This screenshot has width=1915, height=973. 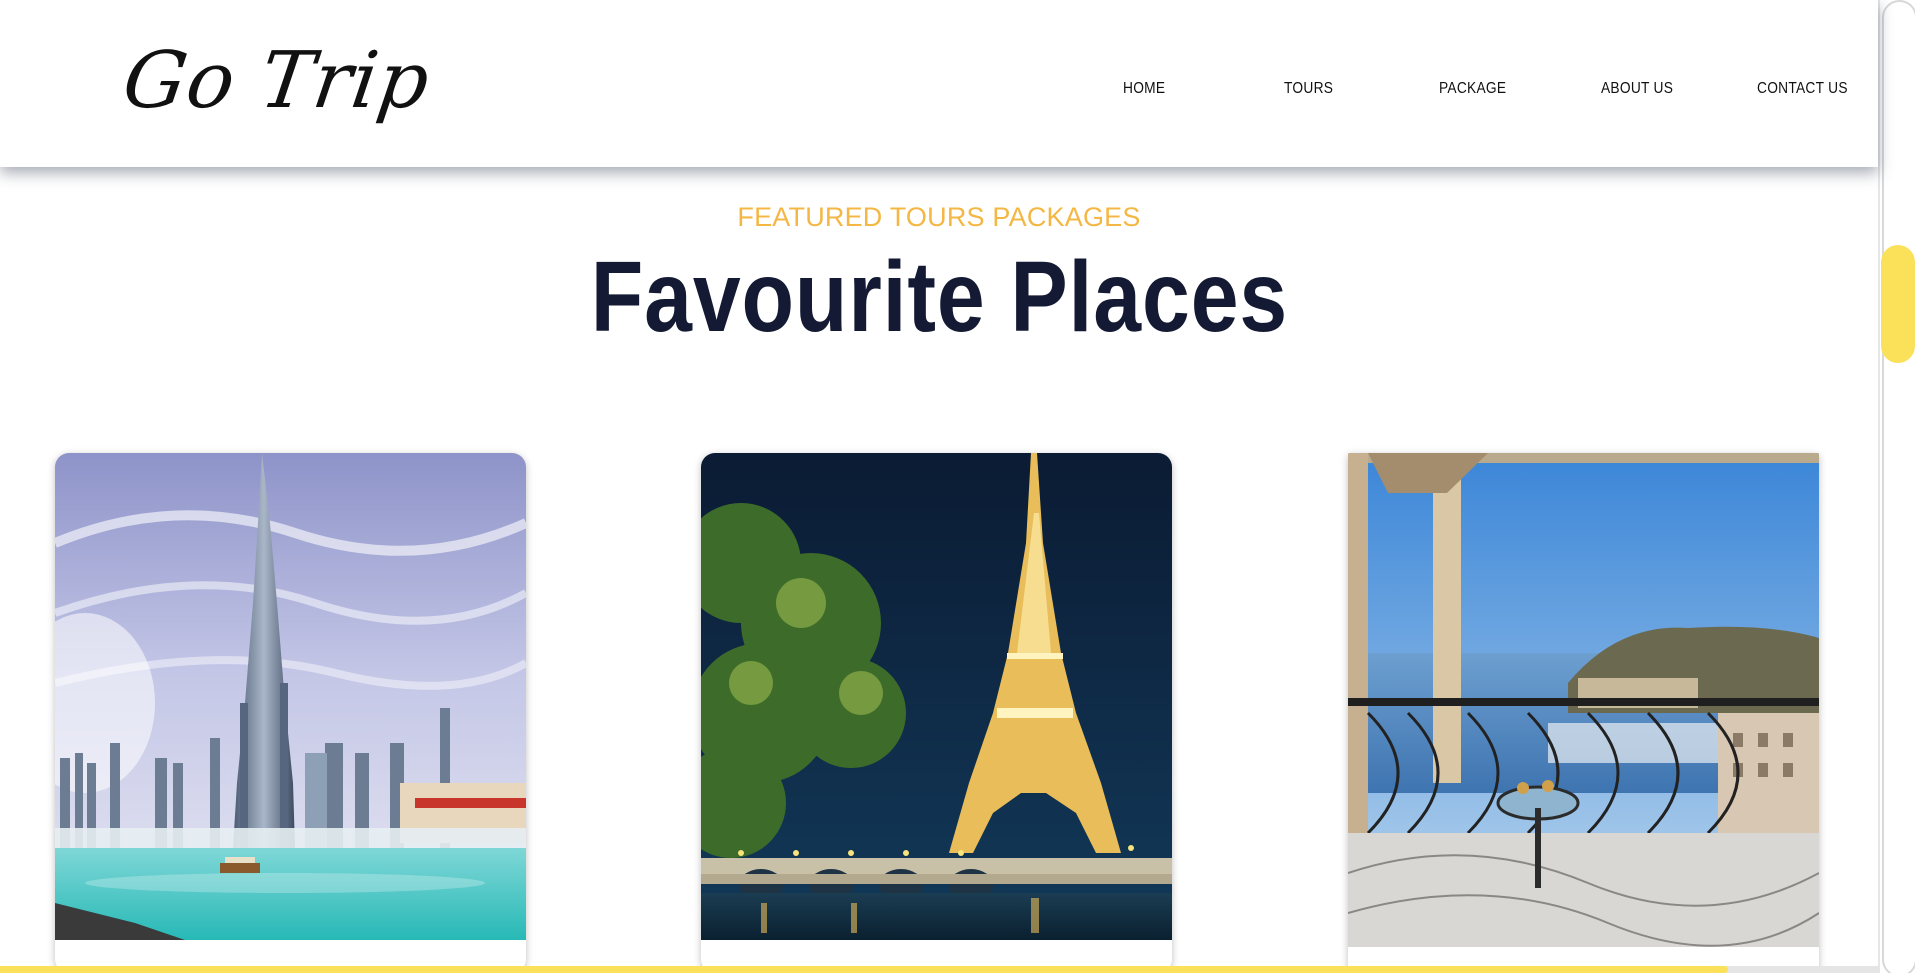 What do you see at coordinates (1472, 89) in the screenshot?
I see `nav-package-link: PACKAGE` at bounding box center [1472, 89].